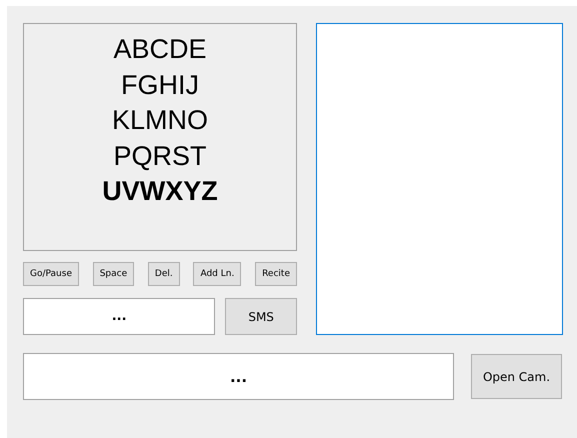 Image resolution: width=577 pixels, height=438 pixels. Describe the element at coordinates (113, 274) in the screenshot. I see `control-button: Space` at that location.